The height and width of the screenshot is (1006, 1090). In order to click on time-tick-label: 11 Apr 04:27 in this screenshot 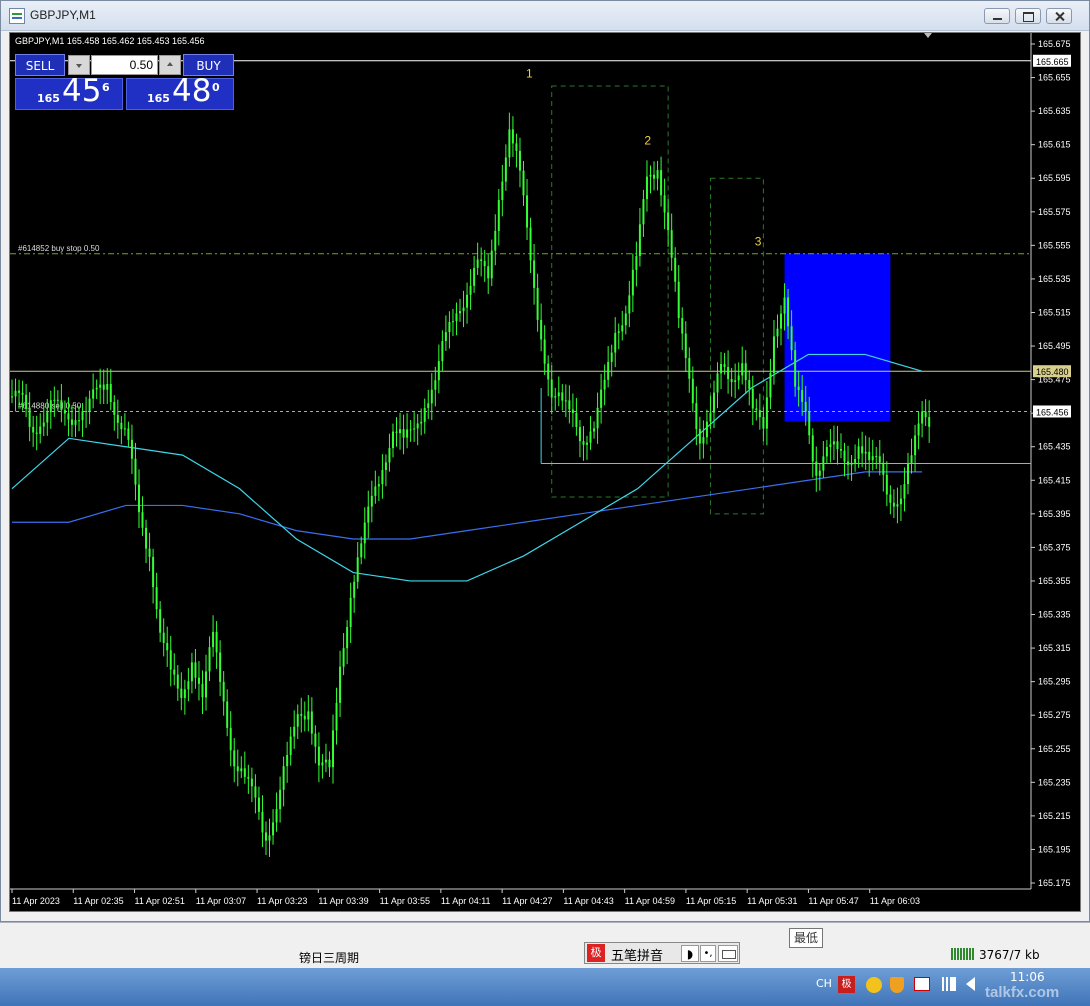, I will do `click(527, 901)`.